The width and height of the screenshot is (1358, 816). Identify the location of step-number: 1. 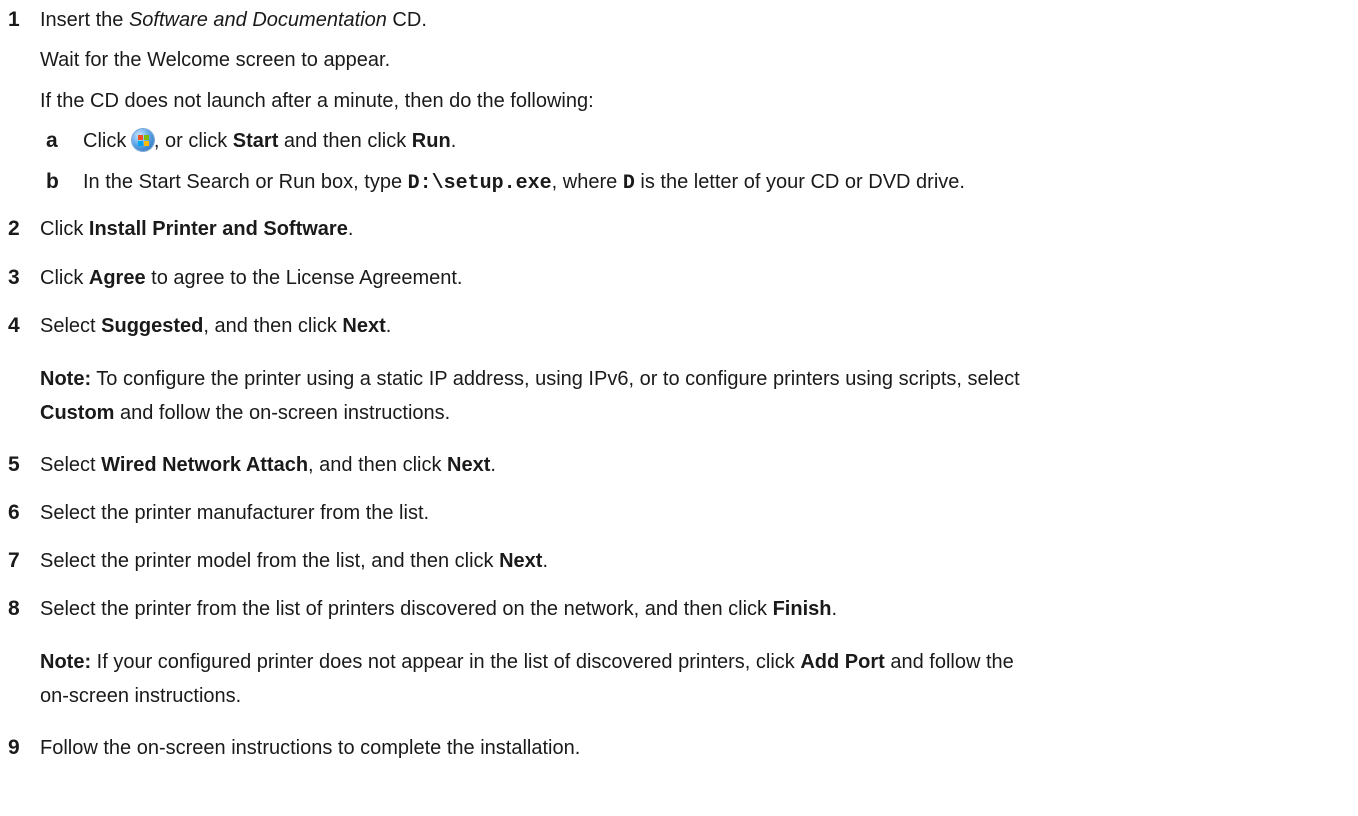
(14, 19).